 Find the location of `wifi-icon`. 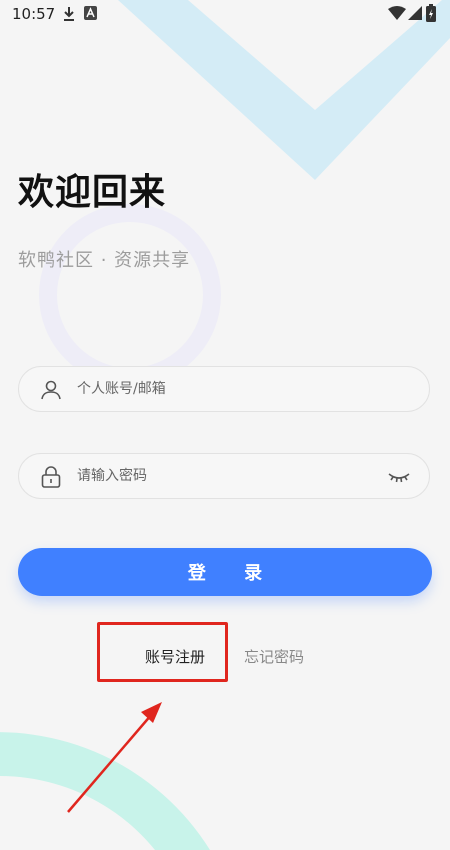

wifi-icon is located at coordinates (397, 13).